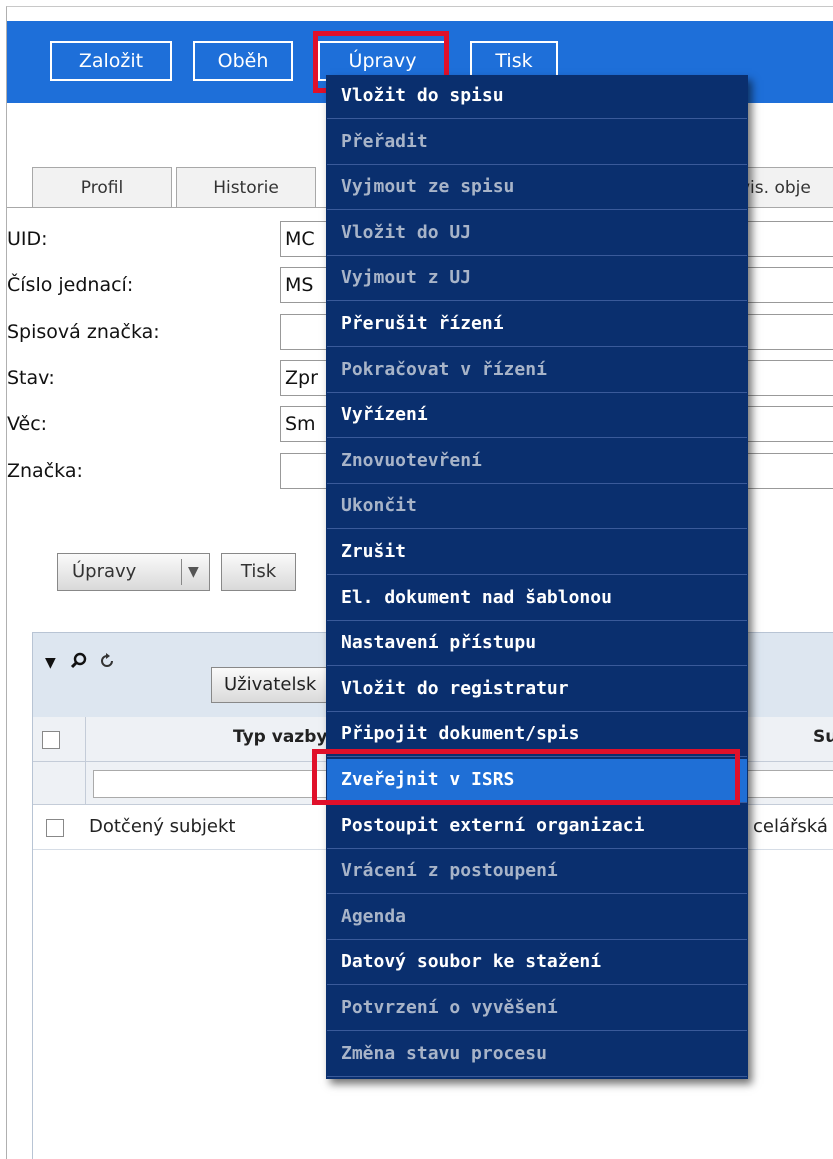 The width and height of the screenshot is (833, 1159). What do you see at coordinates (537, 918) in the screenshot?
I see `menu-item-agenda: Agenda` at bounding box center [537, 918].